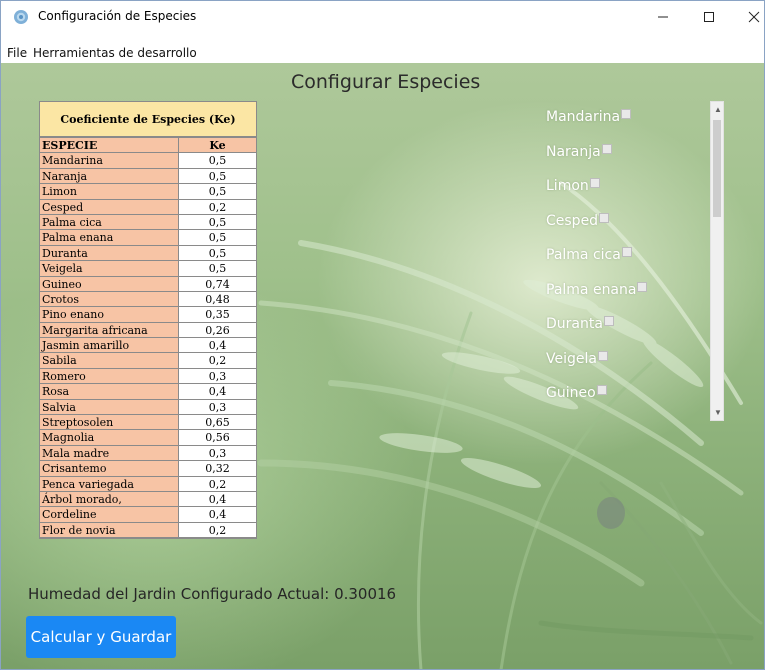 The image size is (765, 670). I want to click on table-row: Rosa 0,4, so click(148, 392).